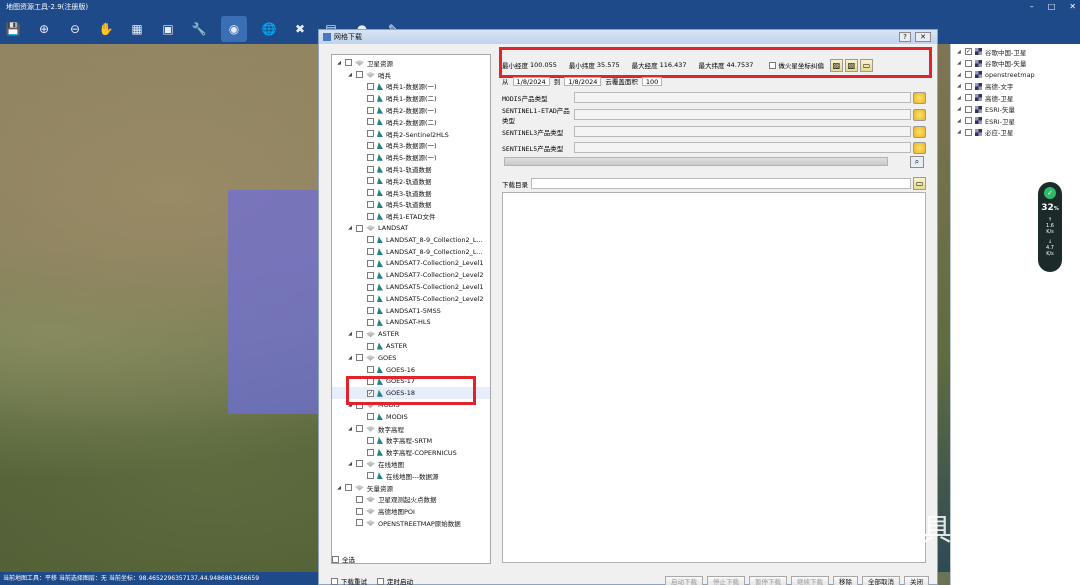 This screenshot has width=1080, height=585. What do you see at coordinates (411, 499) in the screenshot?
I see `tree-node: 卫星观测起火点数据` at bounding box center [411, 499].